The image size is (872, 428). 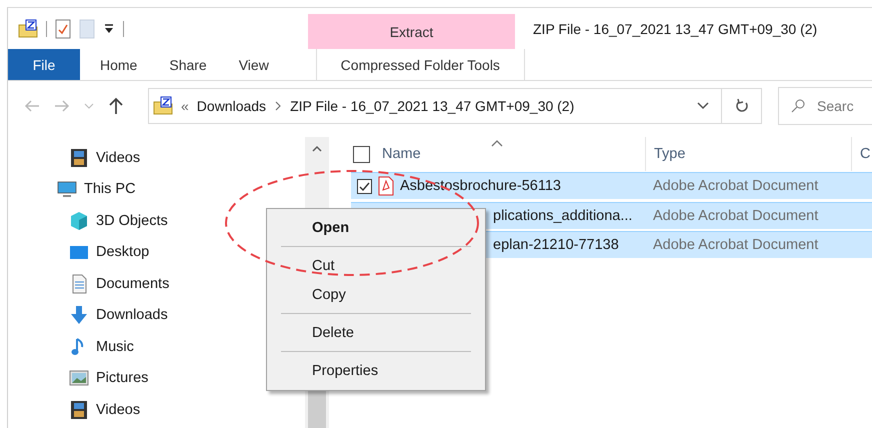 What do you see at coordinates (63, 28) in the screenshot?
I see `properties-icon` at bounding box center [63, 28].